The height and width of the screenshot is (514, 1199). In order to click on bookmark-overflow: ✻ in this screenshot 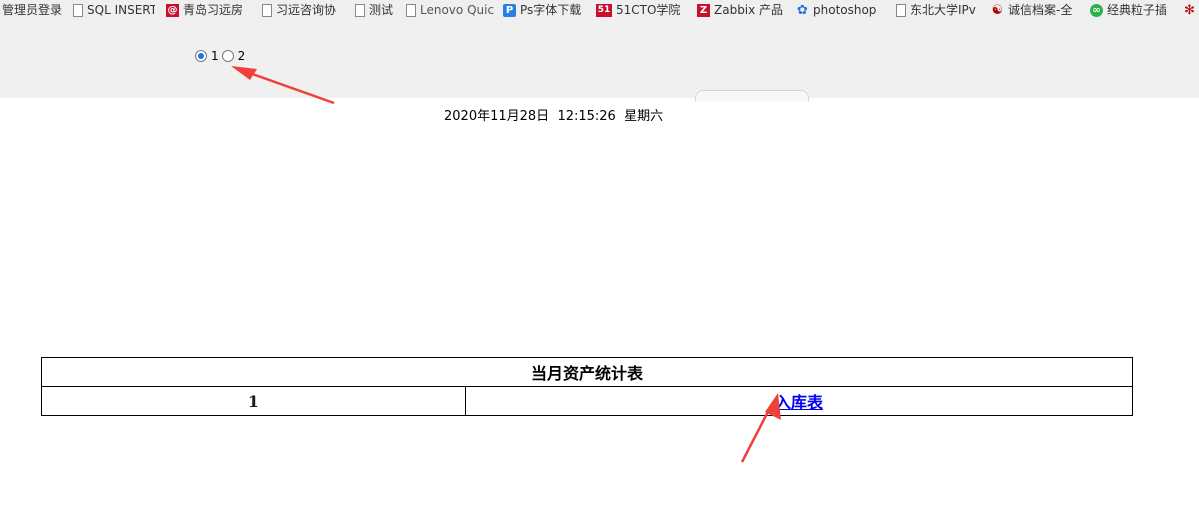, I will do `click(1191, 10)`.